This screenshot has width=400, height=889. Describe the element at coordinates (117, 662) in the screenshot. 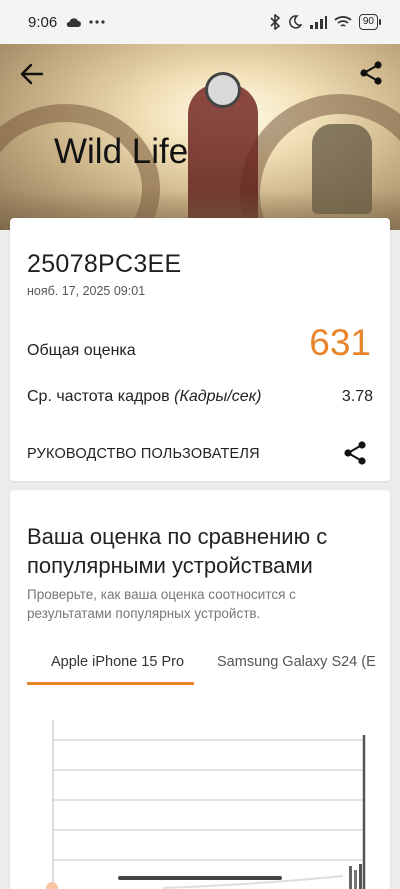

I see `tab-apple-iphone-15-pro: Apple iPhone 15 Pro` at that location.